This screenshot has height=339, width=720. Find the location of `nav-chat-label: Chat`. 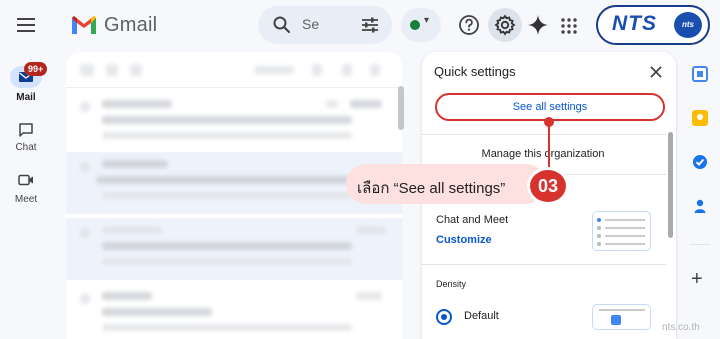

nav-chat-label: Chat is located at coordinates (26, 147).